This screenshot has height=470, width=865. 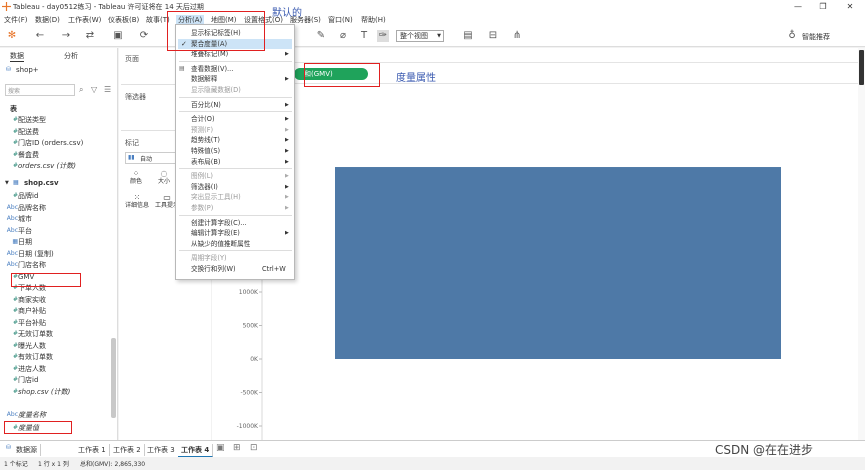 What do you see at coordinates (32, 346) in the screenshot?
I see `field-item: 曝光人数` at bounding box center [32, 346].